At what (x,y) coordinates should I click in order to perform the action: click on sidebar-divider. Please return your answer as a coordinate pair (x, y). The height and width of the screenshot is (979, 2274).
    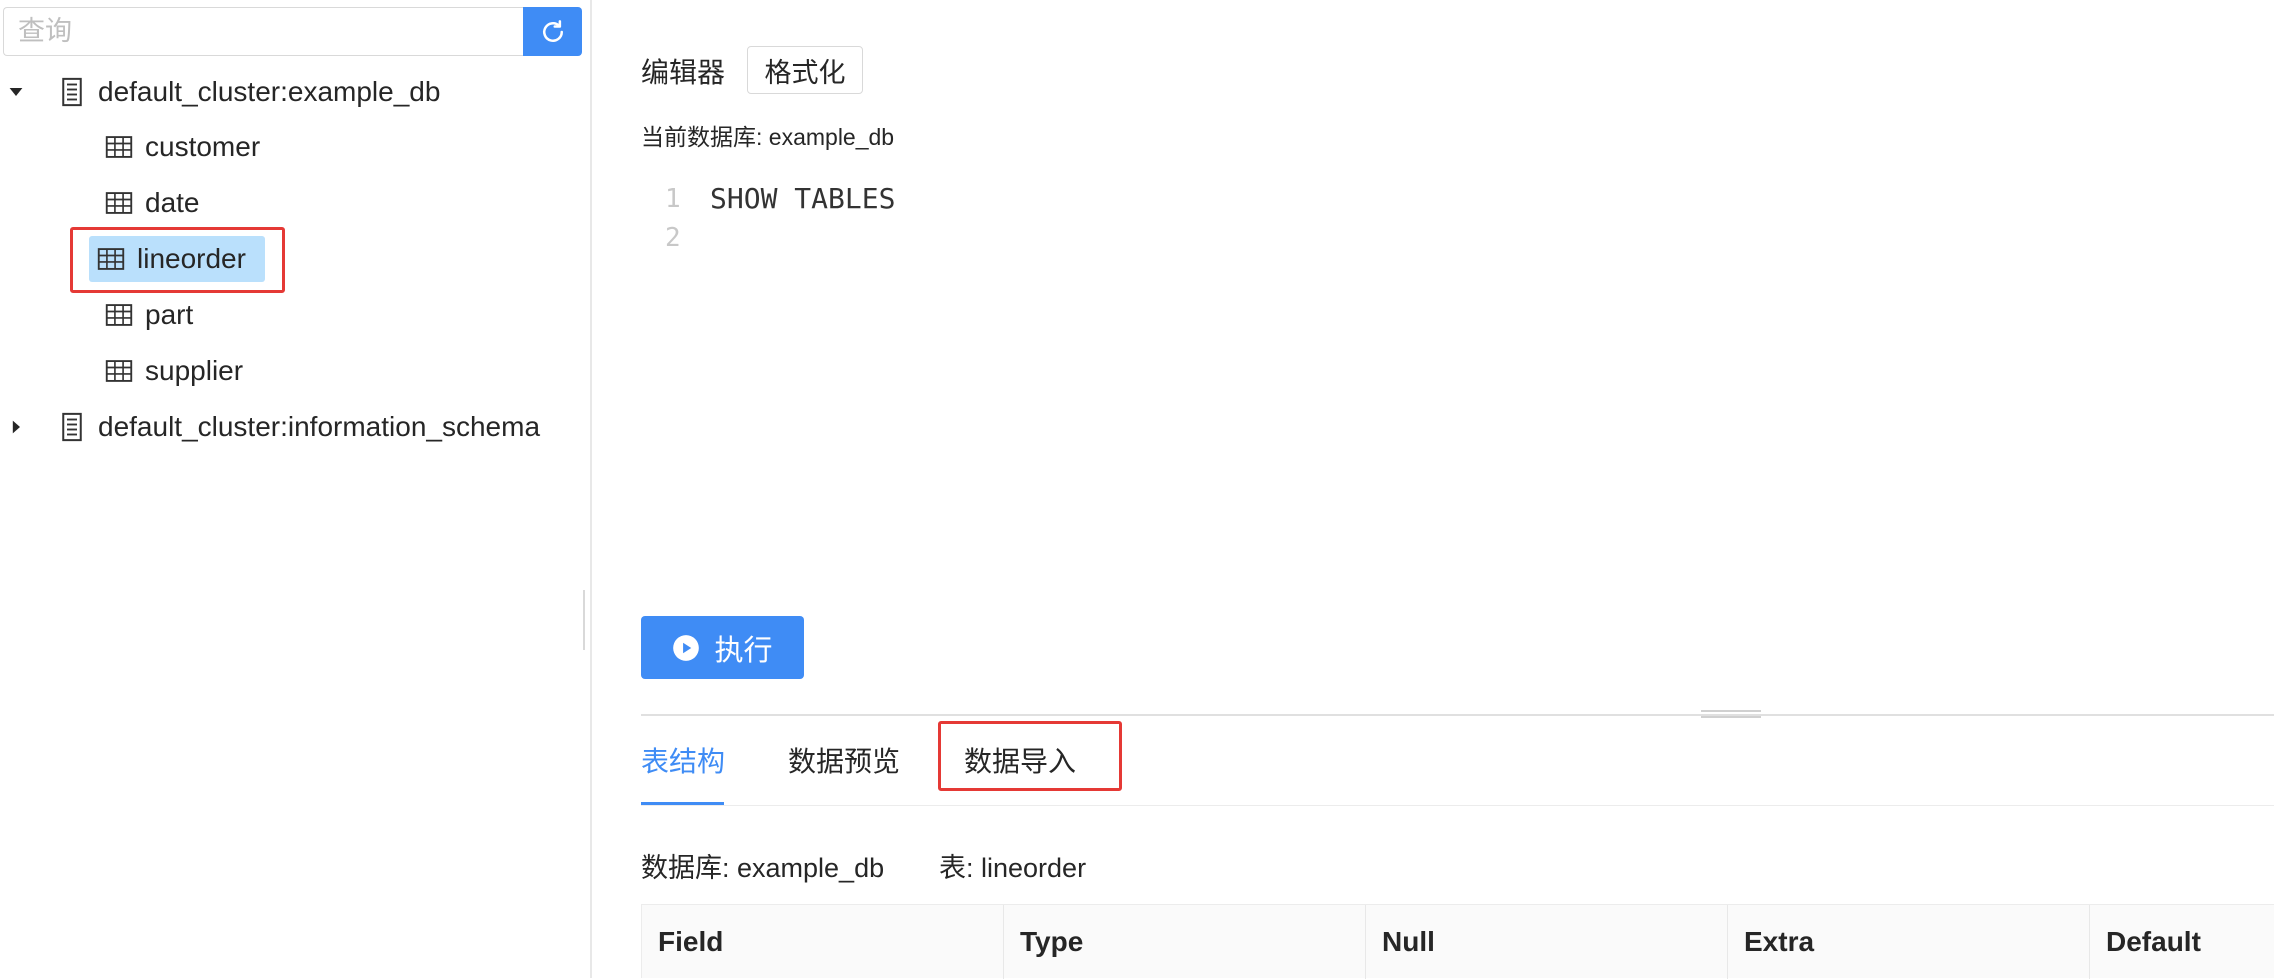
    Looking at the image, I should click on (591, 489).